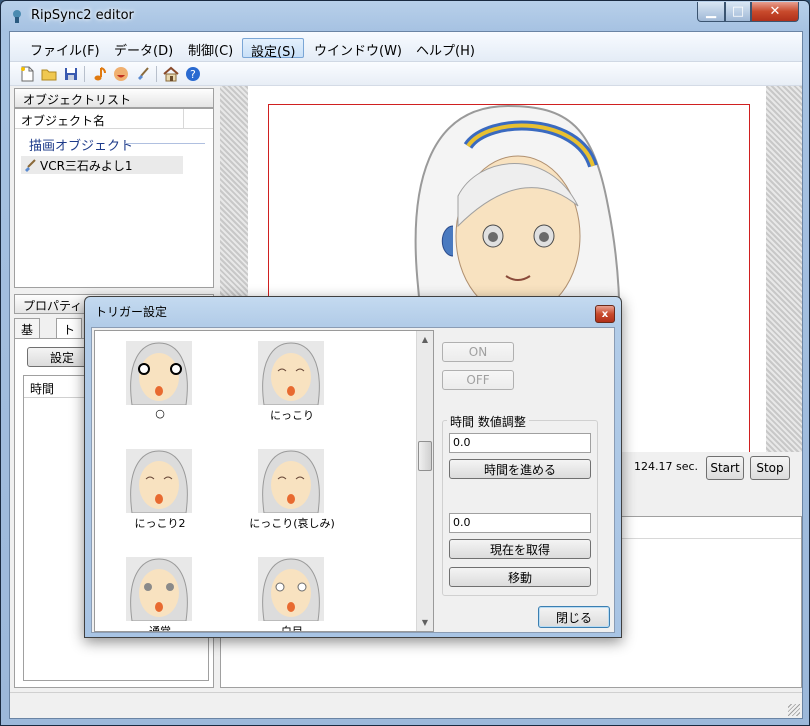 This screenshot has width=810, height=726. I want to click on advance-time-button: 時間を進める, so click(520, 469).